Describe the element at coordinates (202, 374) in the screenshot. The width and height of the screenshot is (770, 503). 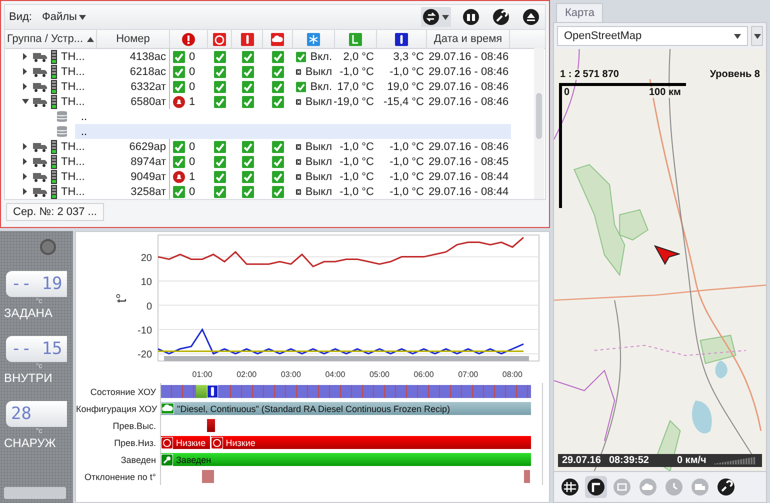
I see `x-tick-label: 01:00` at that location.